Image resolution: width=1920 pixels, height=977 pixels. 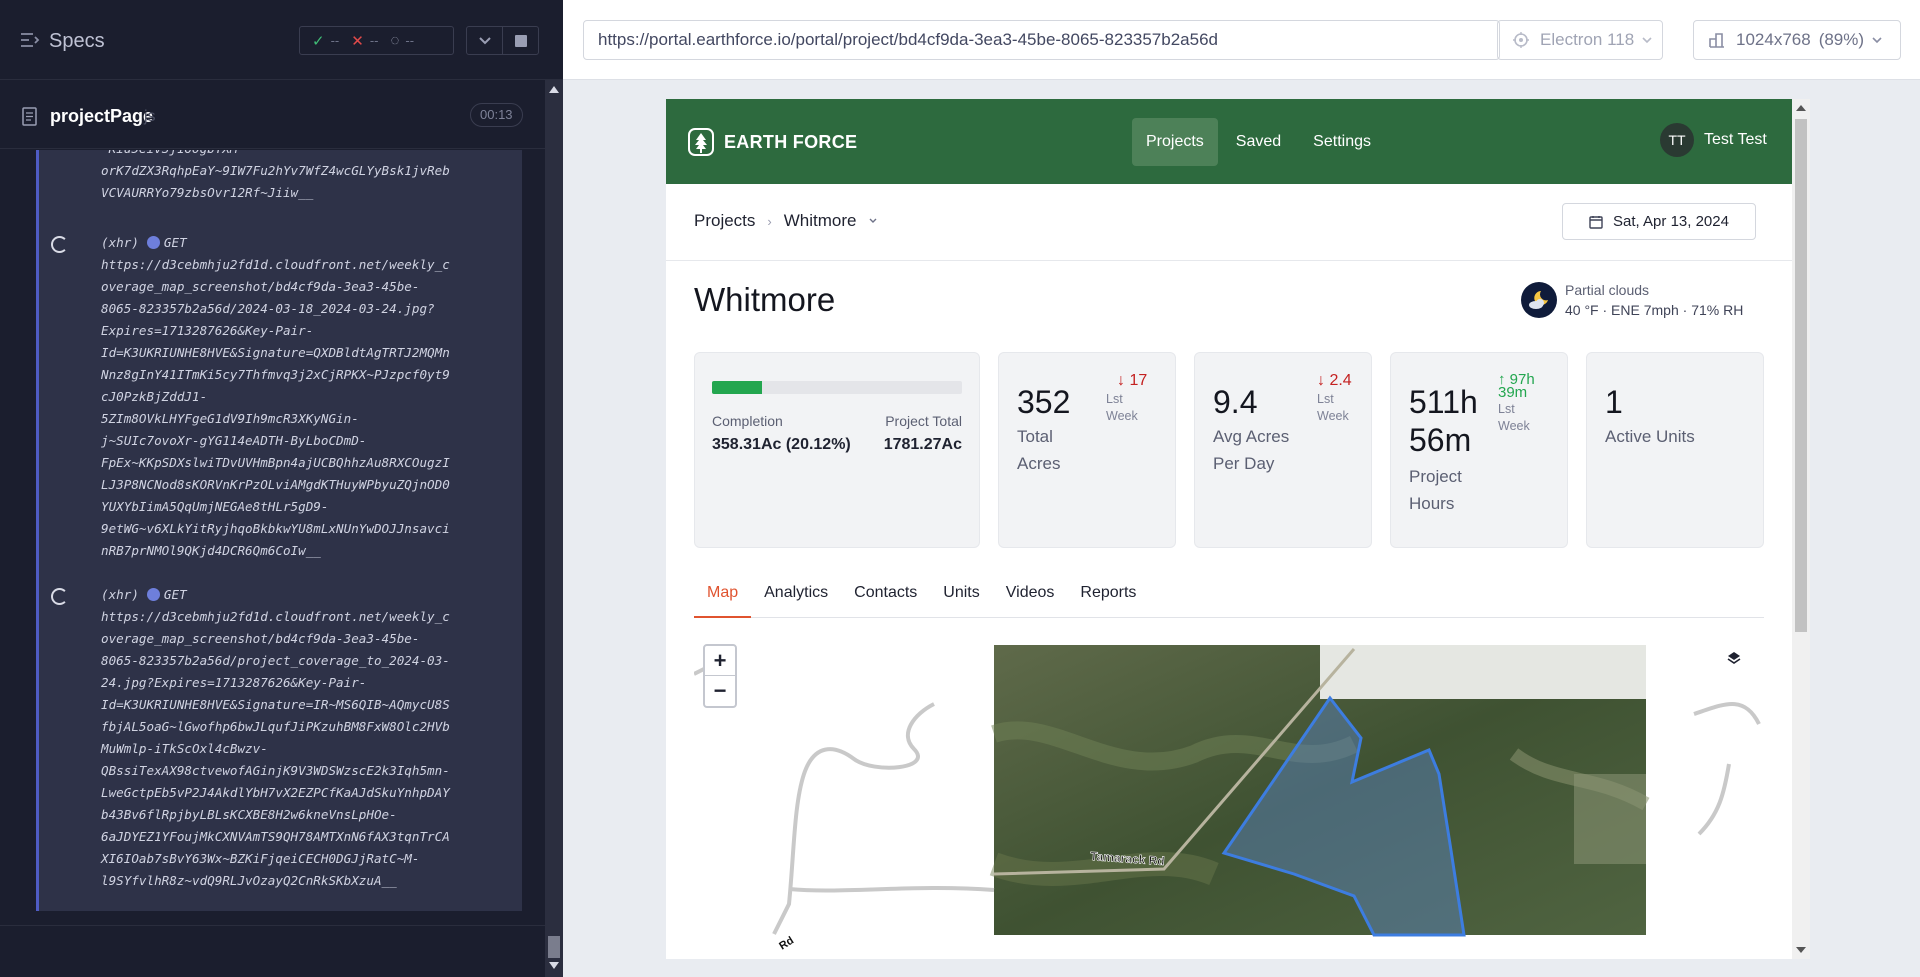 I want to click on breadcrumb-current: Whitmore, so click(x=830, y=221).